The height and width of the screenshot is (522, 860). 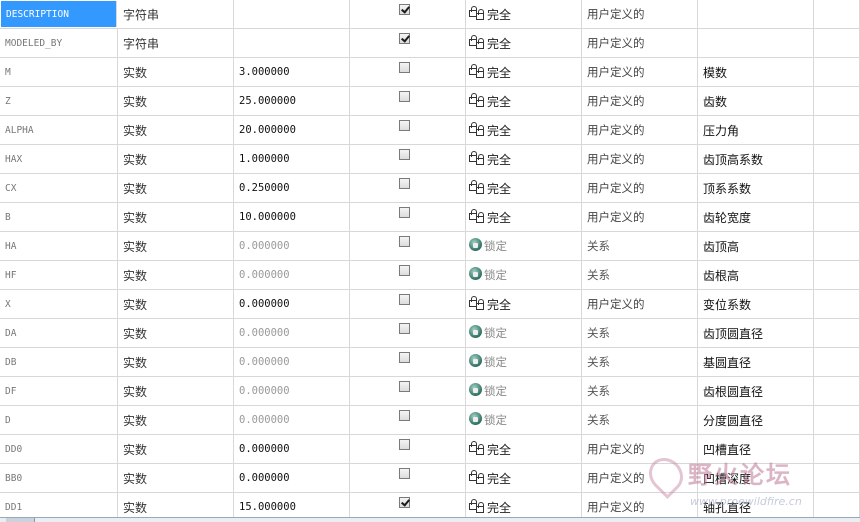 What do you see at coordinates (430, 478) in the screenshot?
I see `table-row: BB0 实数 0.000000 完全 用户定义的 凹槽深度` at bounding box center [430, 478].